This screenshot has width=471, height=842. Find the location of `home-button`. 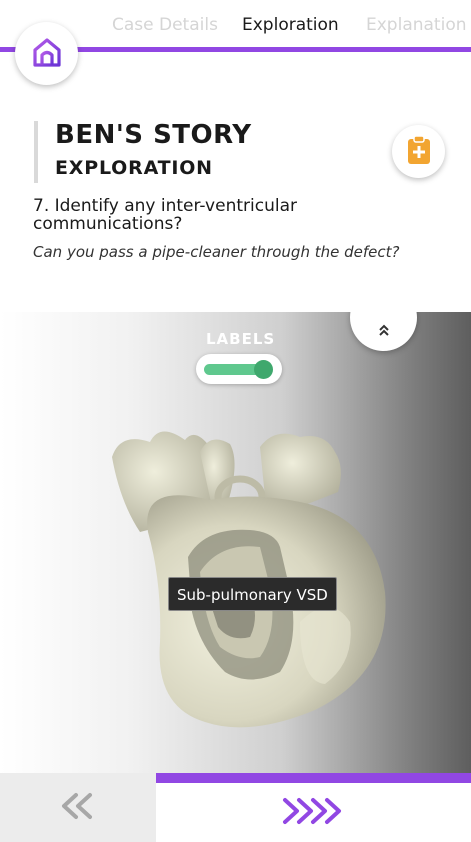

home-button is located at coordinates (46, 53).